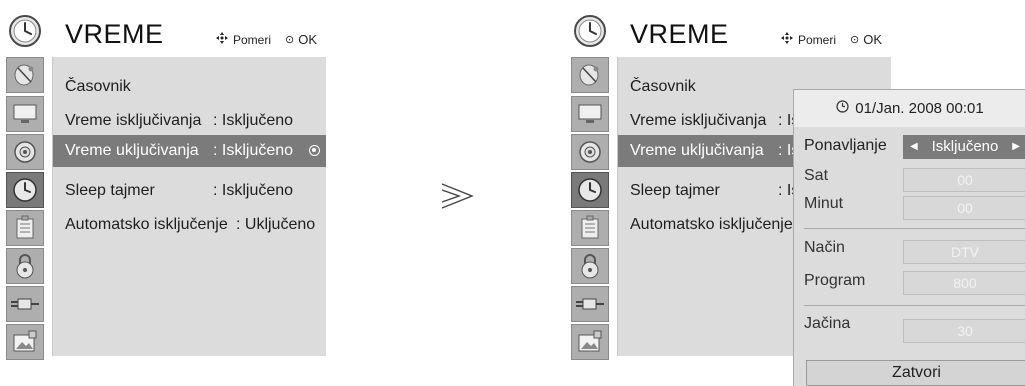 The image size is (1025, 386). I want to click on repeat-value: Isključeno, so click(965, 146).